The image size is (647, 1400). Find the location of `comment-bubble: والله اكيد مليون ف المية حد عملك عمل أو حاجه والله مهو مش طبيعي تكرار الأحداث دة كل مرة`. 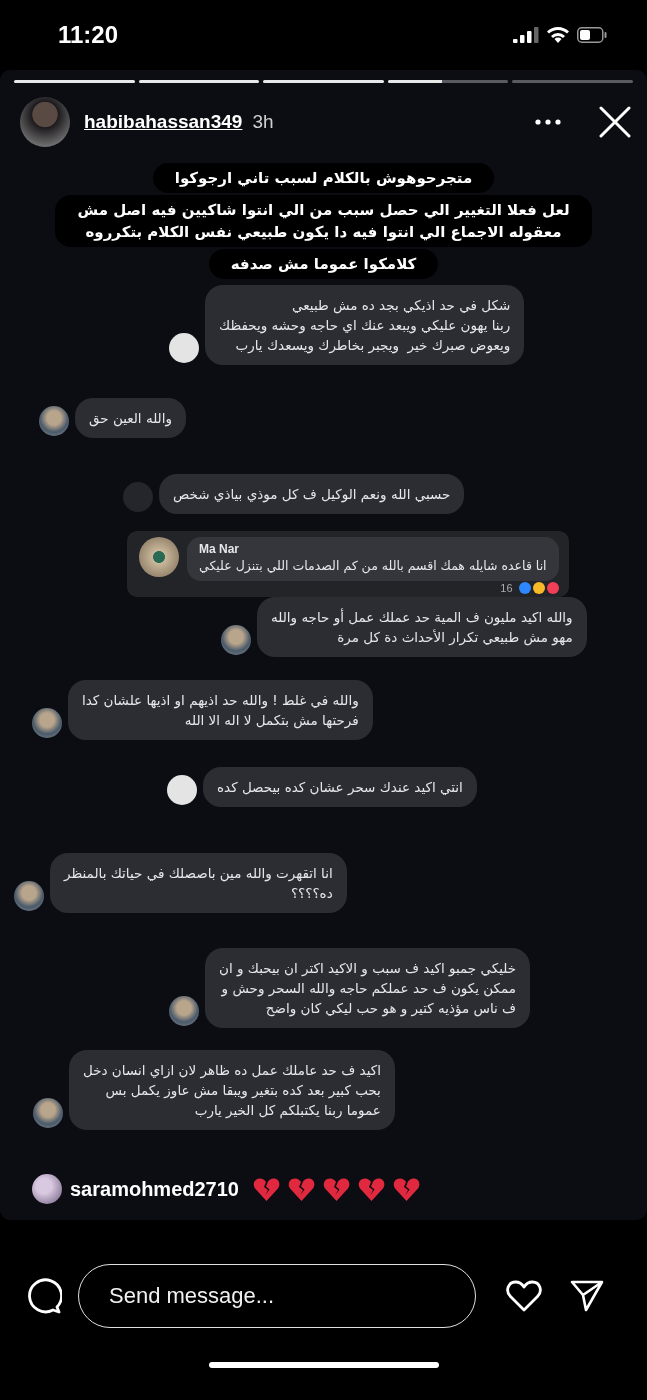

comment-bubble: والله اكيد مليون ف المية حد عملك عمل أو حاجه والله مهو مش طبيعي تكرار الأحداث دة كل مرة is located at coordinates (422, 627).